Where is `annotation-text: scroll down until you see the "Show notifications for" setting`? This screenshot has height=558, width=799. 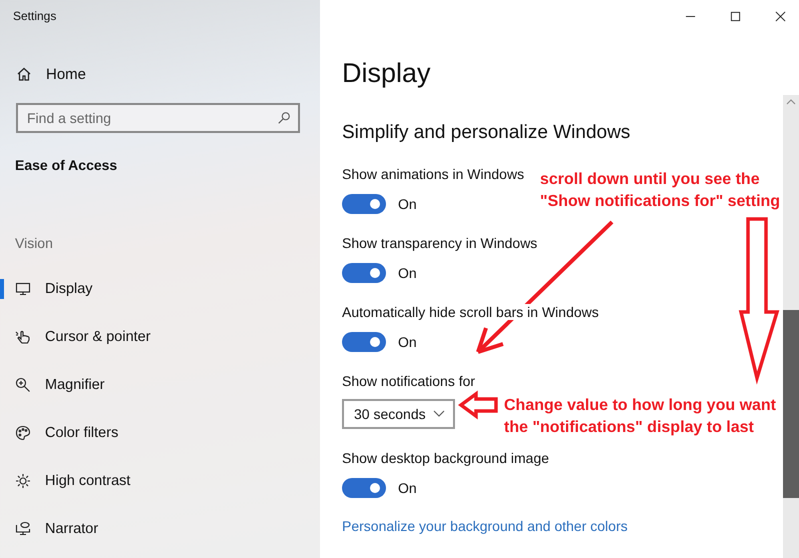
annotation-text: scroll down until you see the "Show notifications for" setting is located at coordinates (660, 191).